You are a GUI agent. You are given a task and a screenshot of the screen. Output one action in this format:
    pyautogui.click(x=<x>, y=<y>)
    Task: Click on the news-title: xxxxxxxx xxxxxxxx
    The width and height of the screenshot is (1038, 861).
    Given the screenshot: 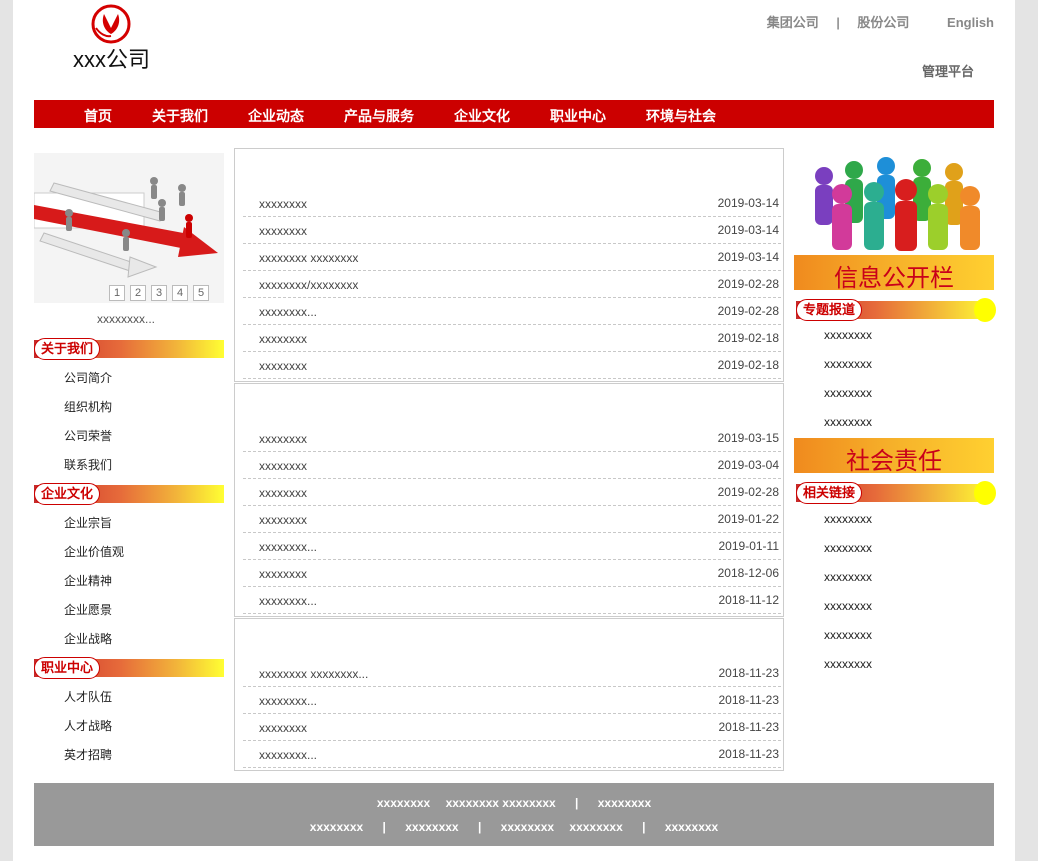 What is the action you would take?
    pyautogui.click(x=308, y=258)
    